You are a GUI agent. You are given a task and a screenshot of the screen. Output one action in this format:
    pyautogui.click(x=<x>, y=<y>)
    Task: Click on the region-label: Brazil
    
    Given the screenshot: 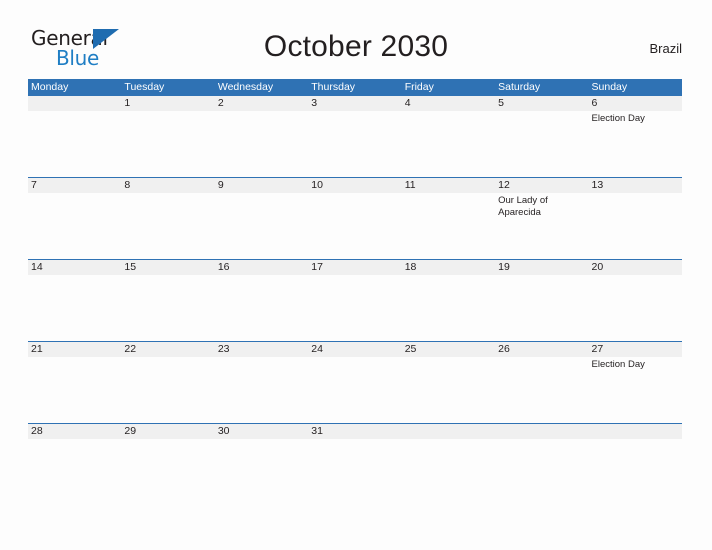 What is the action you would take?
    pyautogui.click(x=665, y=48)
    